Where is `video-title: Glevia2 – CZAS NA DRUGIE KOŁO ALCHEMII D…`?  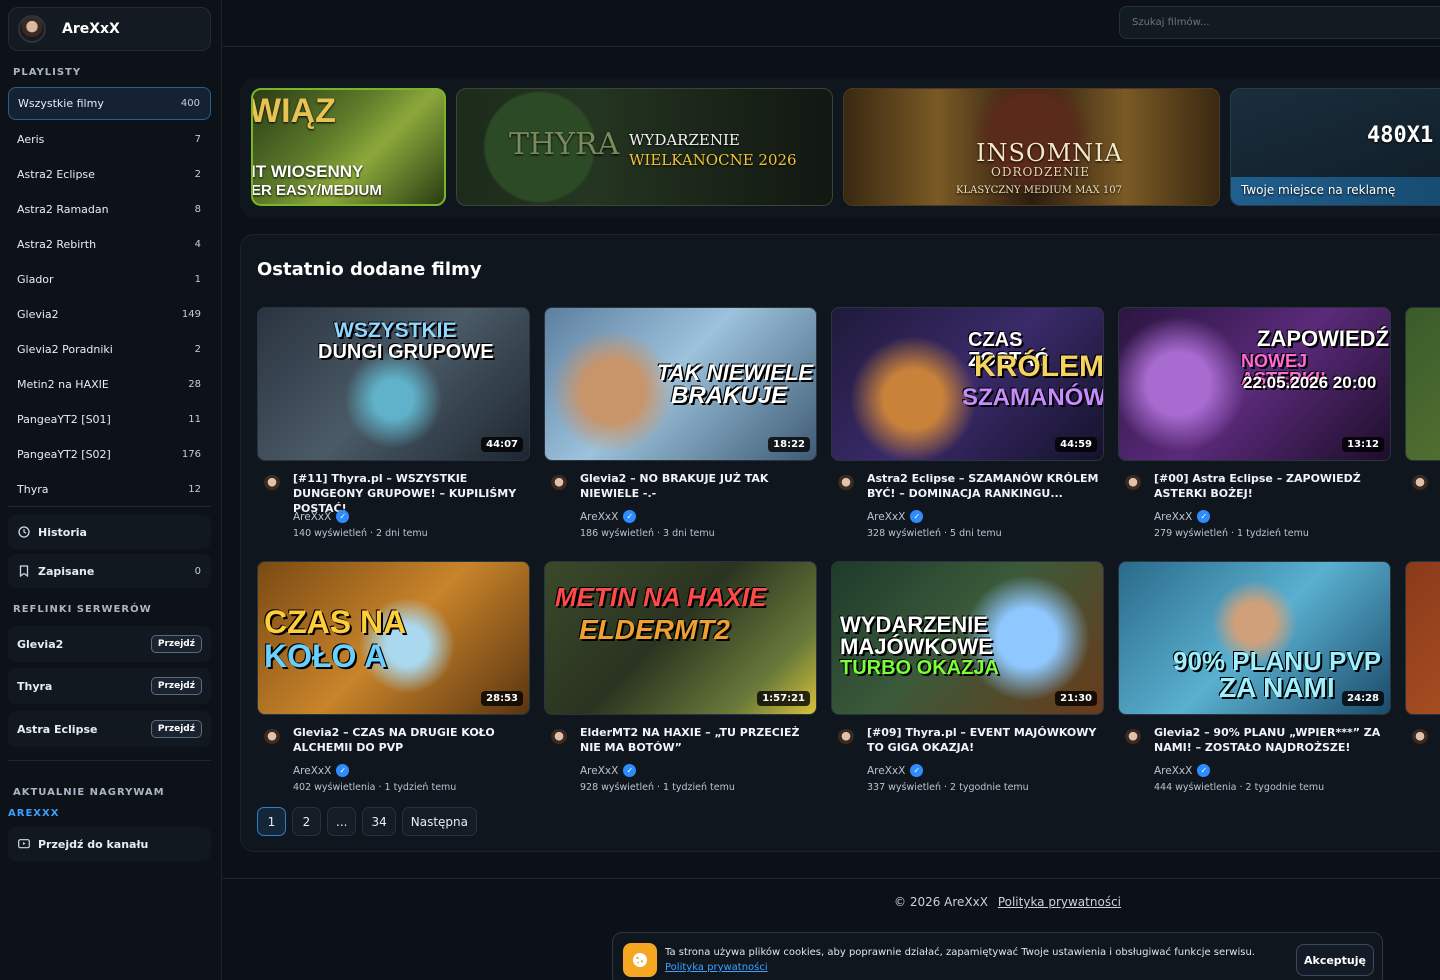
video-title: Glevia2 – CZAS NA DRUGIE KOŁO ALCHEMII D… is located at coordinates (409, 740).